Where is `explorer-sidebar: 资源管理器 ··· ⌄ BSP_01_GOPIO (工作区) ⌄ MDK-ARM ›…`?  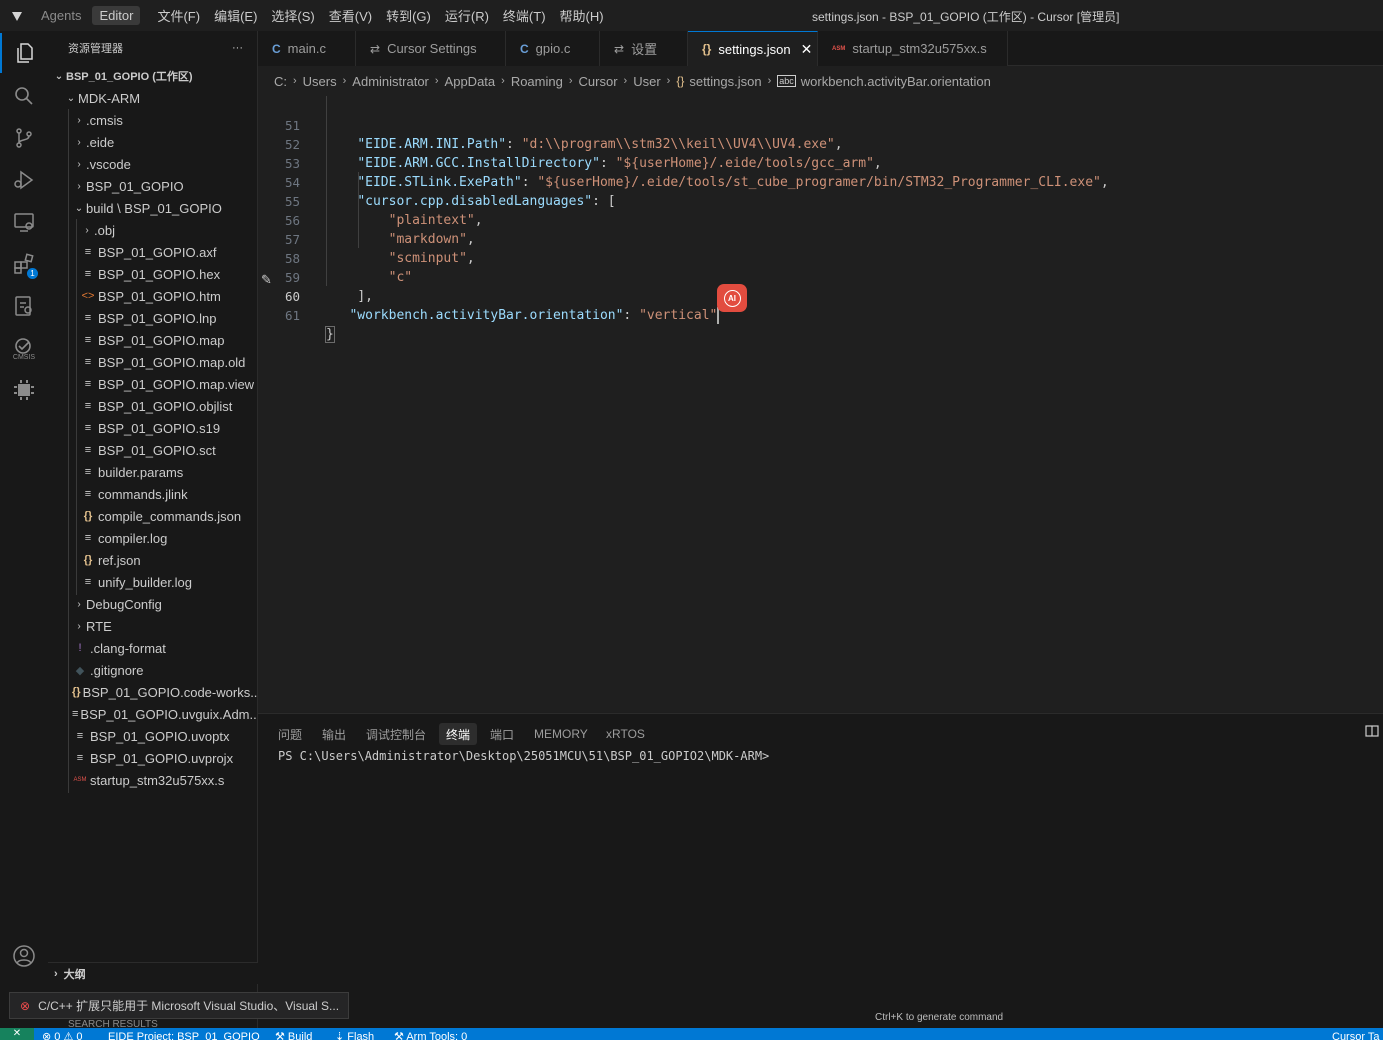
explorer-sidebar: 资源管理器 ··· ⌄ BSP_01_GOPIO (工作区) ⌄ MDK-ARM ›… is located at coordinates (153, 529).